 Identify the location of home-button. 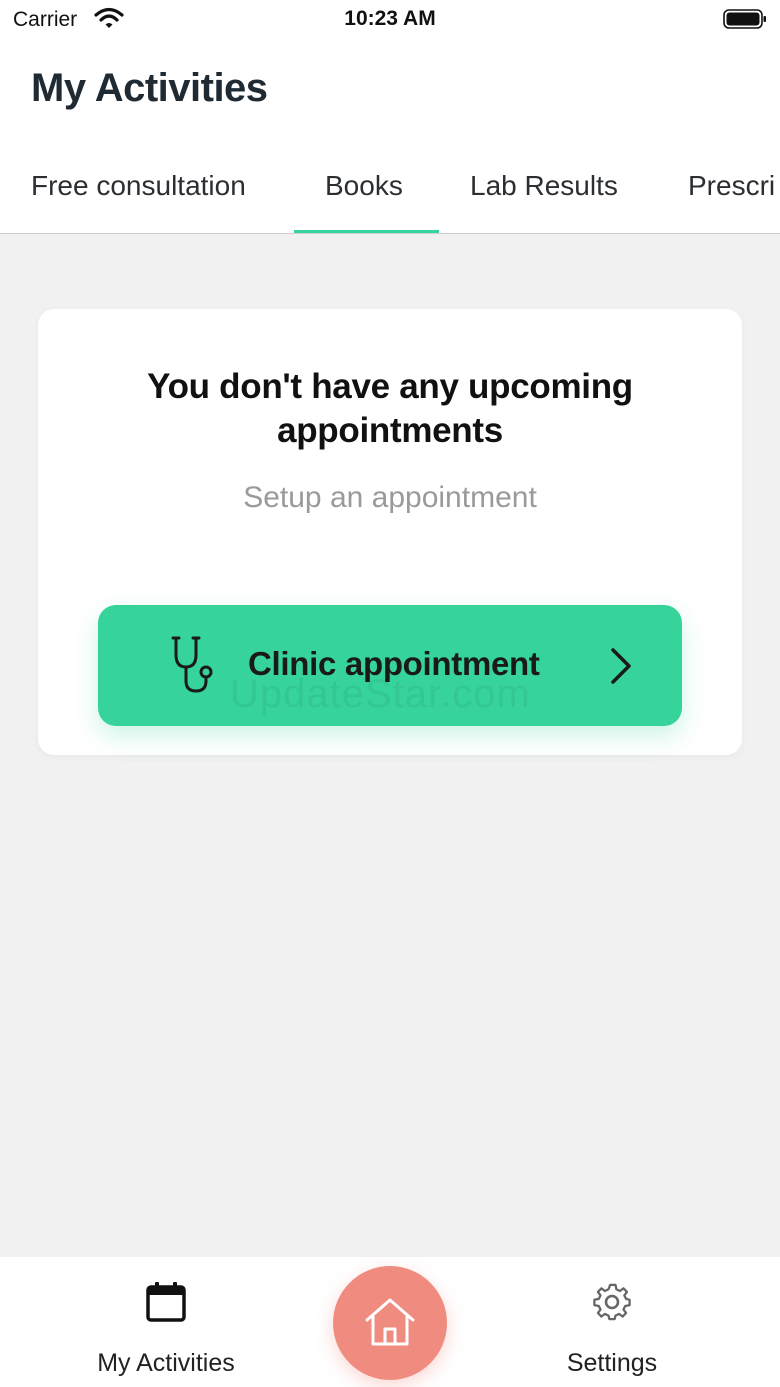
(390, 1323).